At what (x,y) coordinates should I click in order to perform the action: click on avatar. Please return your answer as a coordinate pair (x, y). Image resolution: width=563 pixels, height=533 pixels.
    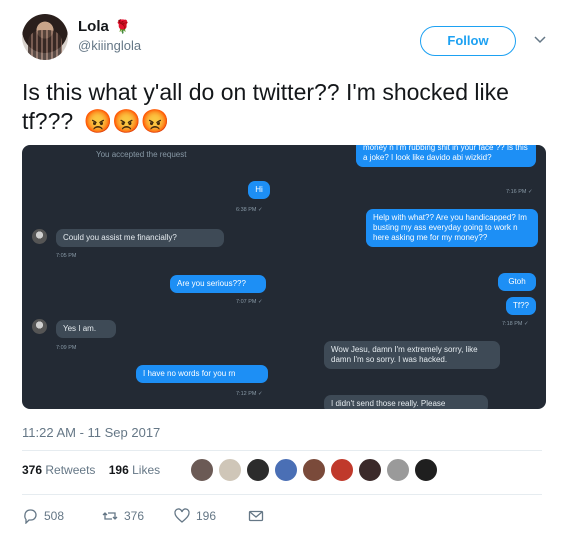
    Looking at the image, I should click on (45, 37).